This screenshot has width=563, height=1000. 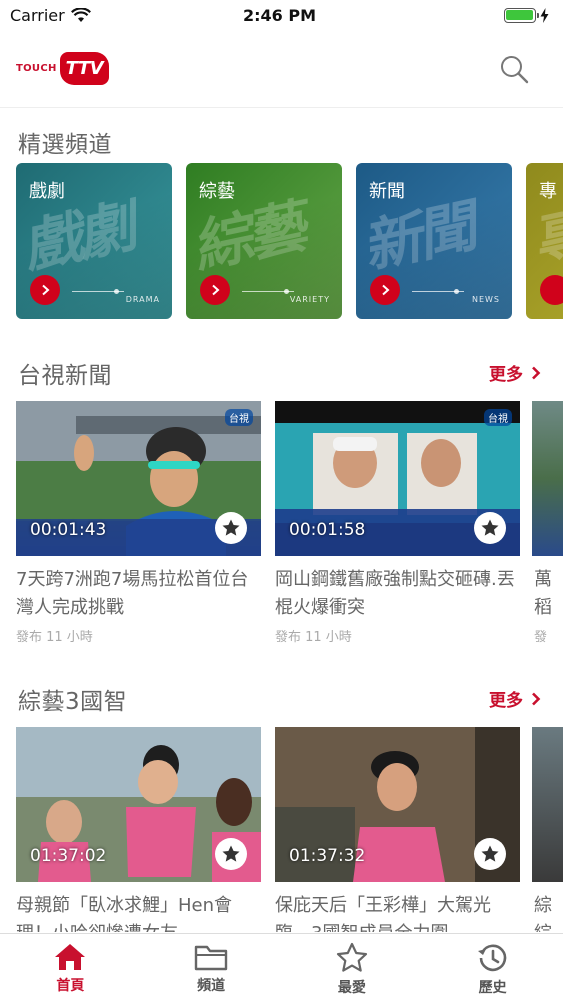 What do you see at coordinates (94, 241) in the screenshot?
I see `channel-card-drama: 戲劇 戲劇 DRAMA` at bounding box center [94, 241].